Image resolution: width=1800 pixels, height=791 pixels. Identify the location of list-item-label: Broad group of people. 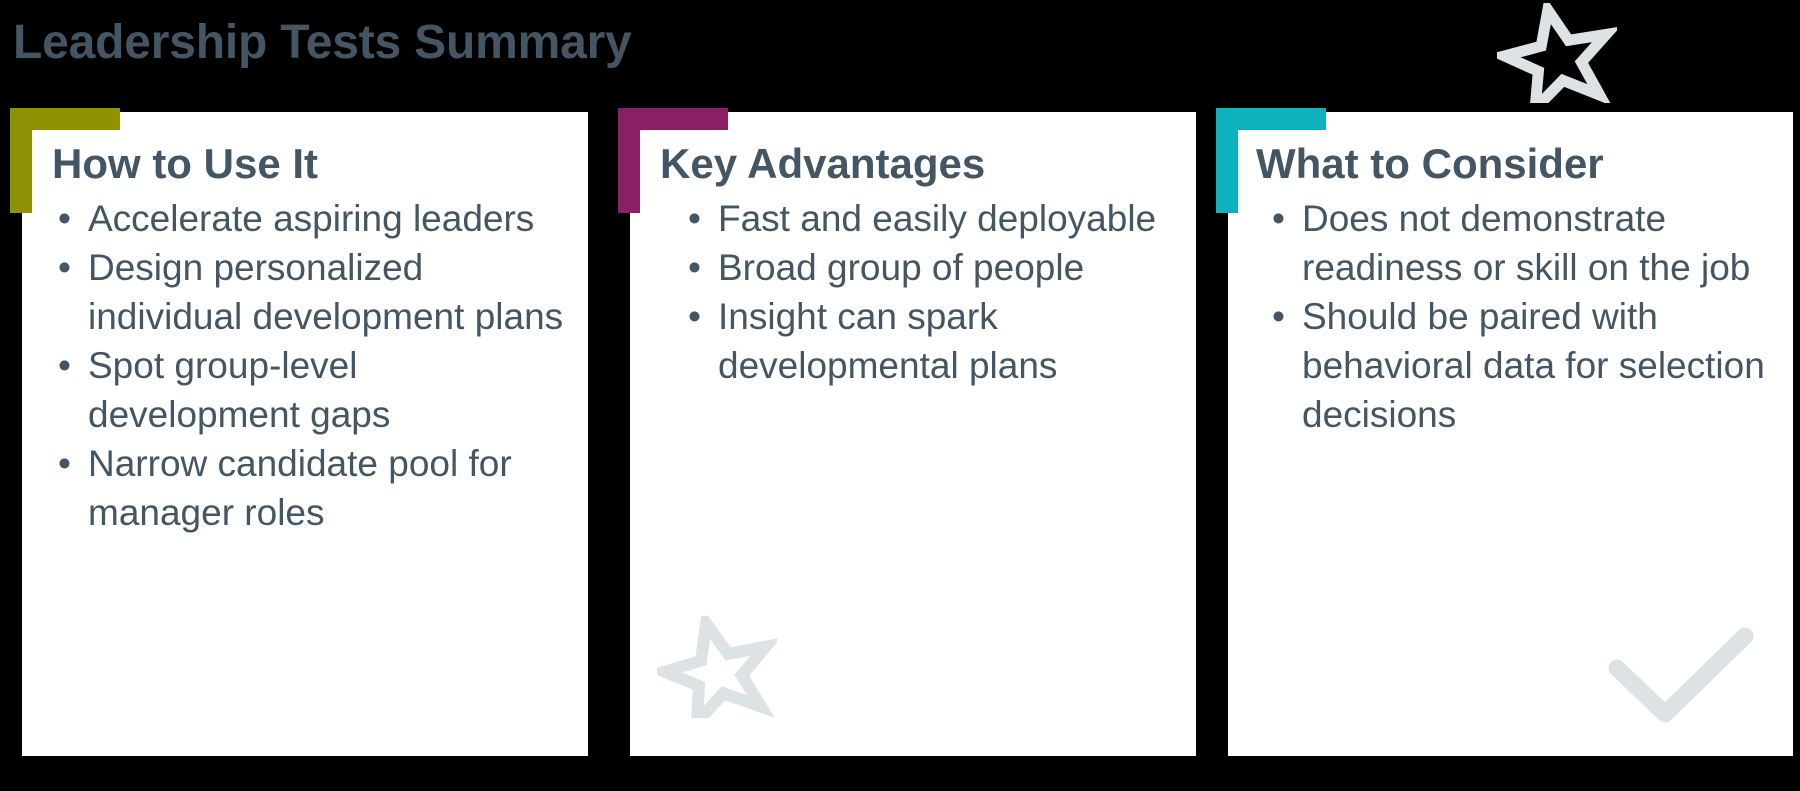
(901, 268).